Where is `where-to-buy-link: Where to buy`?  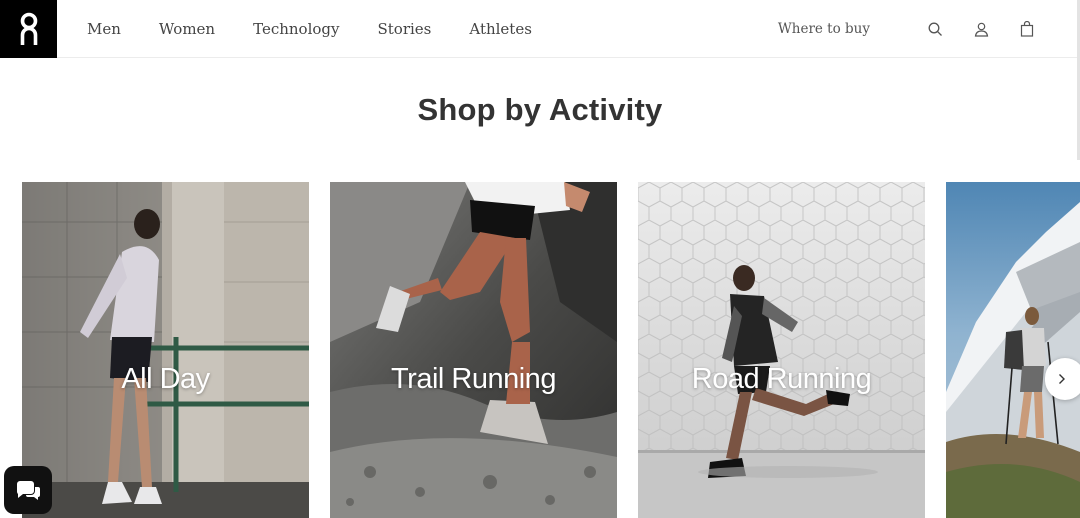 where-to-buy-link: Where to buy is located at coordinates (824, 29).